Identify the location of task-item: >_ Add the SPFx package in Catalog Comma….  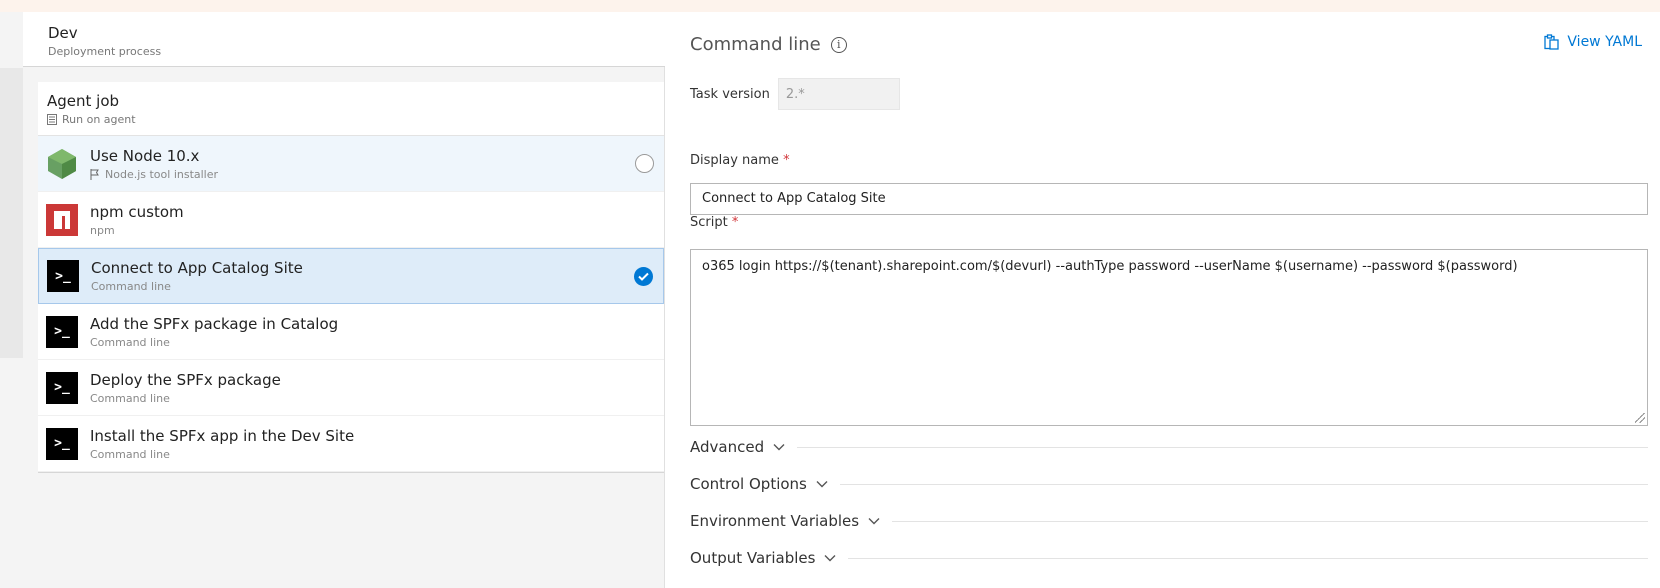
(351, 332).